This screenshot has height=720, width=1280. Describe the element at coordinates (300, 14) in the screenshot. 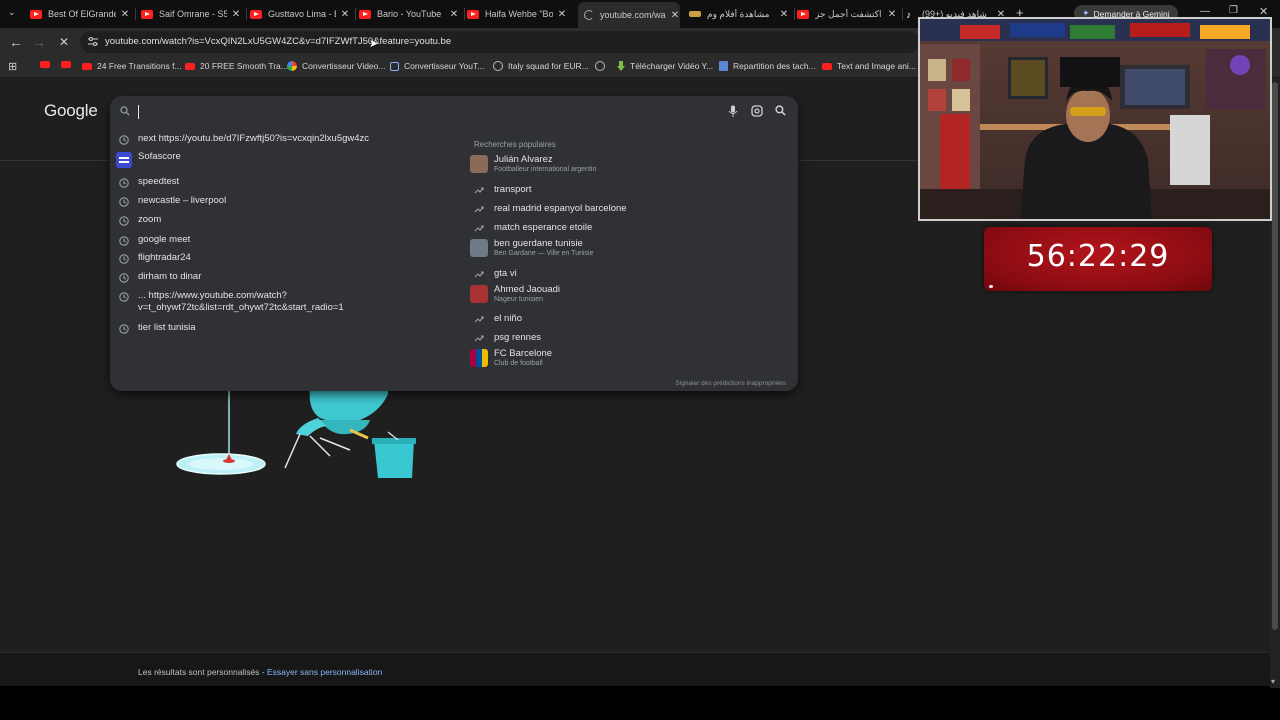

I see `browser-tab: Gusttavo Lima - E ✕` at that location.